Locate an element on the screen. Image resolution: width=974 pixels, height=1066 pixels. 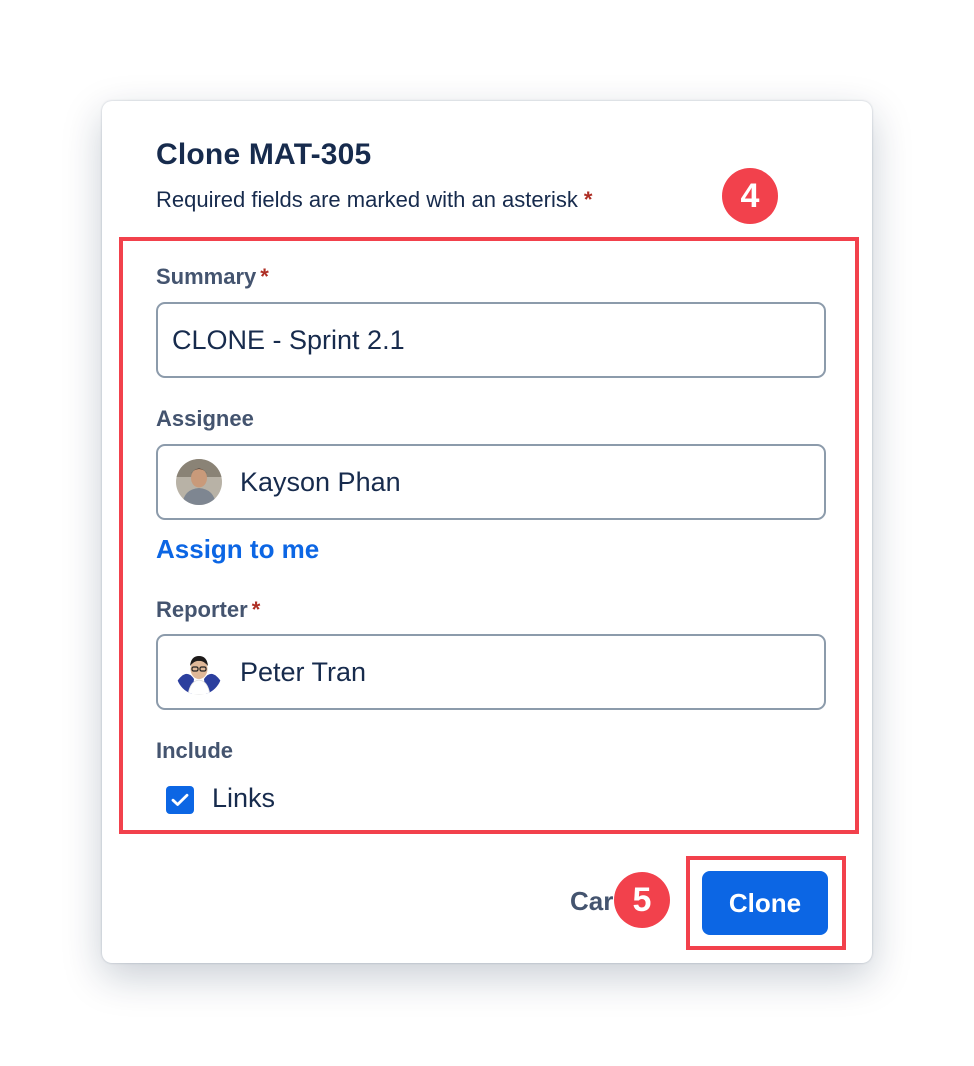
summary-input: CLONE - Sprint 2.1 is located at coordinates (491, 340).